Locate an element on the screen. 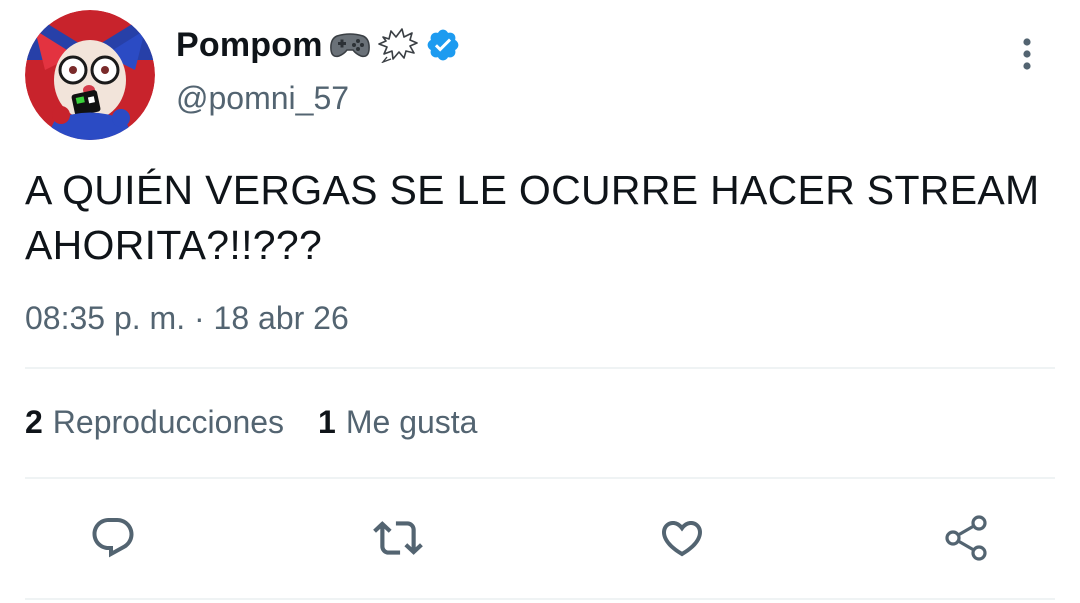  more-options-icon is located at coordinates (1027, 54).